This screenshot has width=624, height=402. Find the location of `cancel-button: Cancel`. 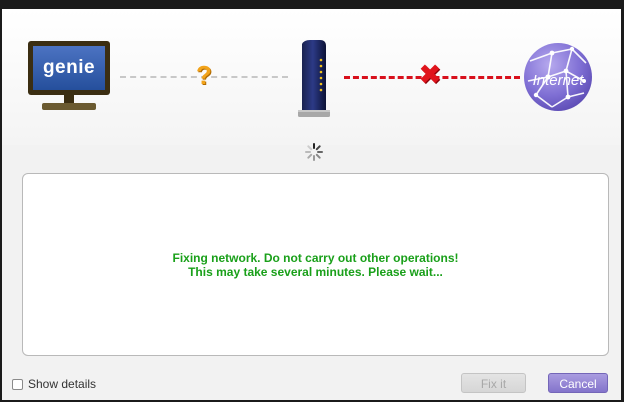

cancel-button: Cancel is located at coordinates (578, 383).